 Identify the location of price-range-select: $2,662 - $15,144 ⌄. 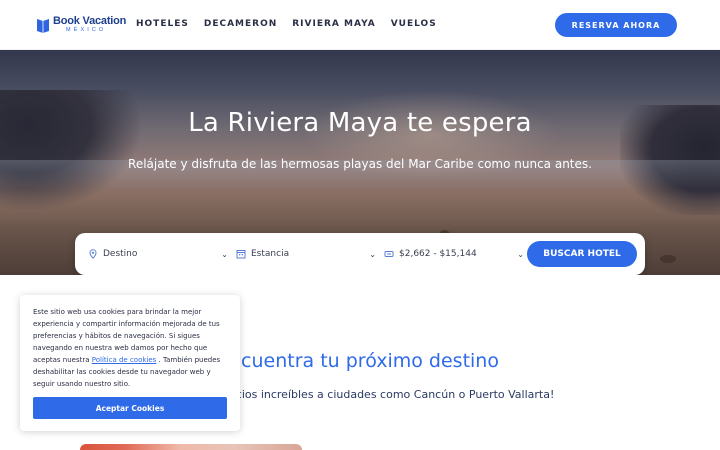
(454, 254).